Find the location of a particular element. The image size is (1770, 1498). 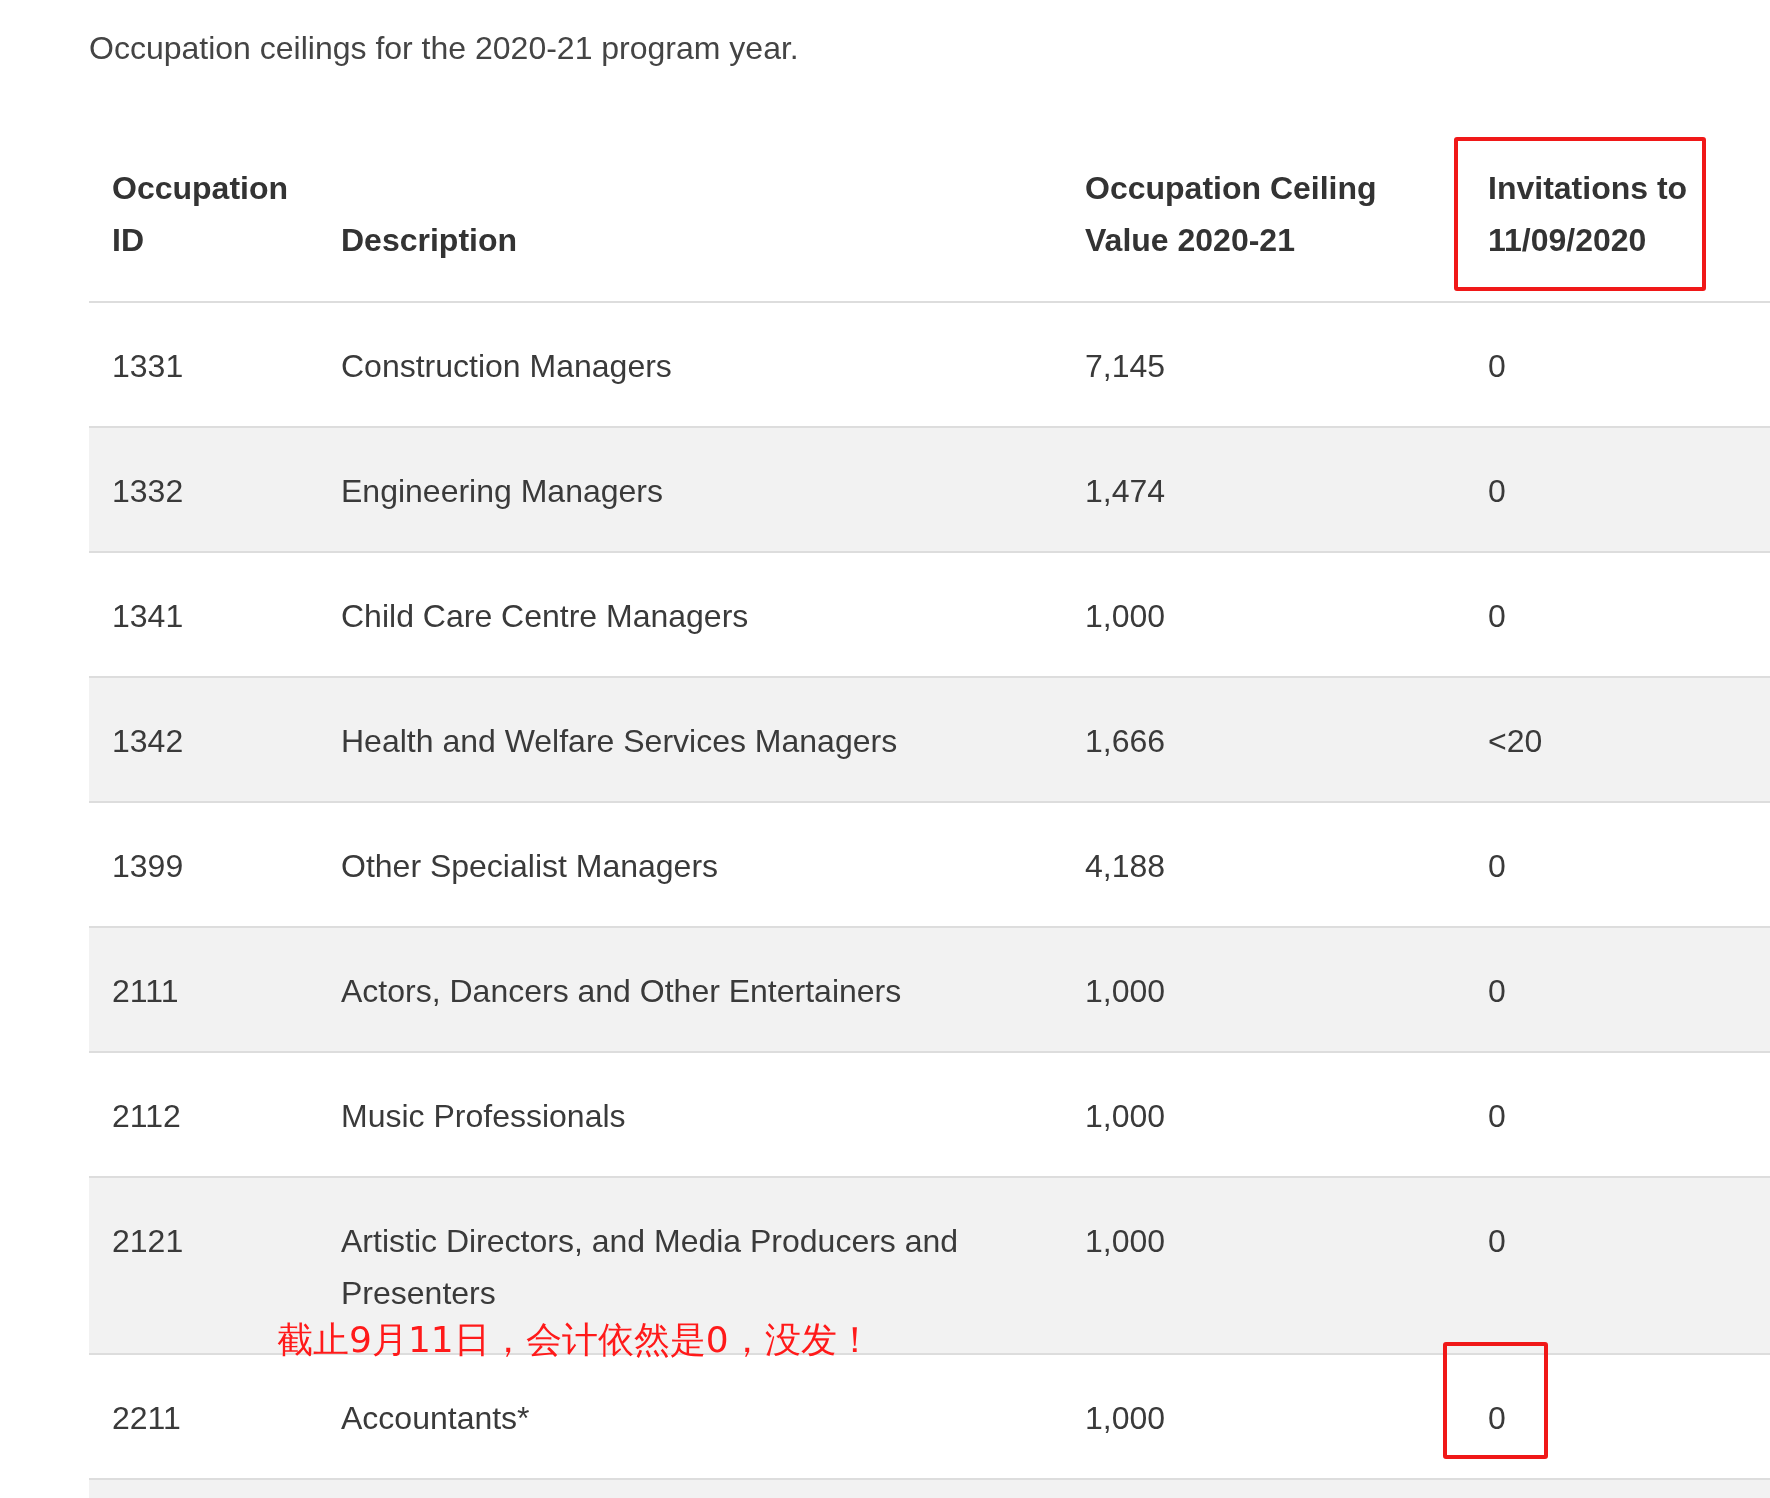

table-cell: <20 is located at coordinates (1515, 741).